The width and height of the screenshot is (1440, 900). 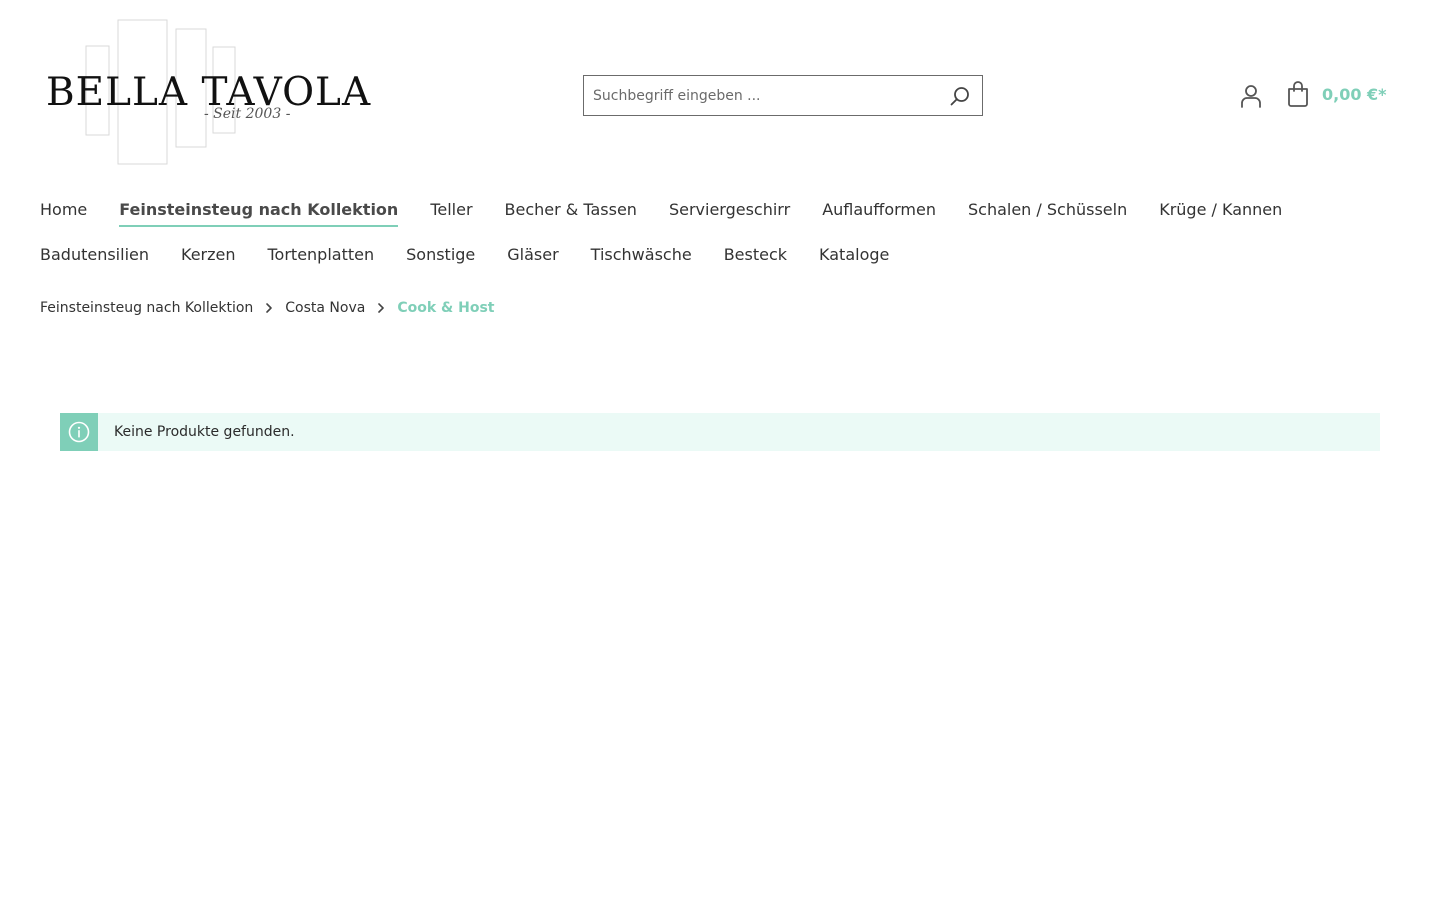 I want to click on user-icon, so click(x=1251, y=96).